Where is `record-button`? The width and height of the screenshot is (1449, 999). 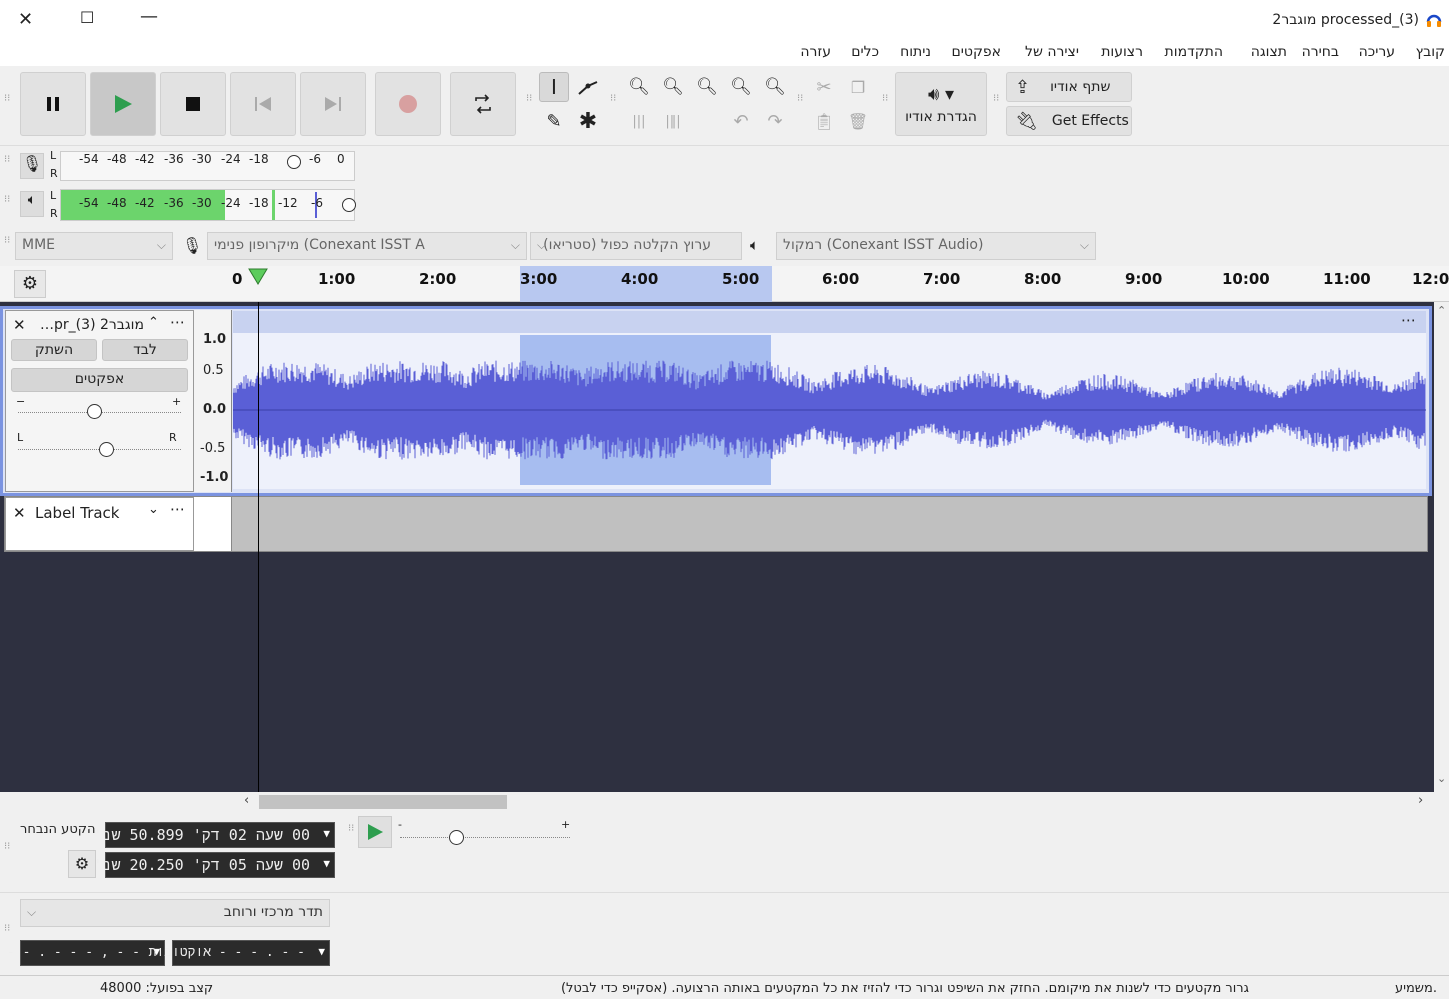 record-button is located at coordinates (408, 104).